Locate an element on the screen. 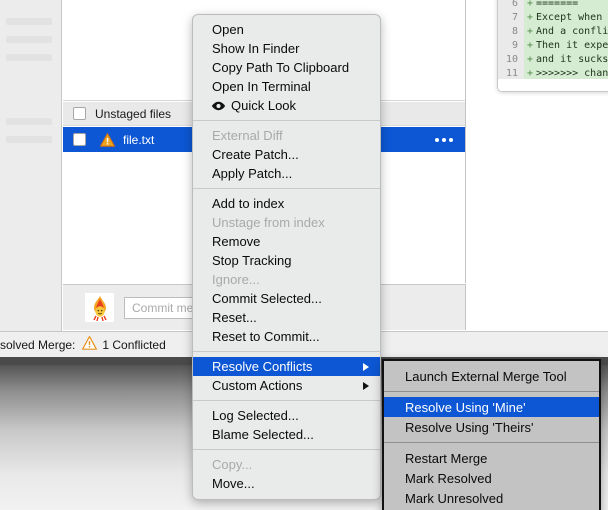 The width and height of the screenshot is (608, 510). menu-item-quick-look: Quick Look is located at coordinates (286, 105).